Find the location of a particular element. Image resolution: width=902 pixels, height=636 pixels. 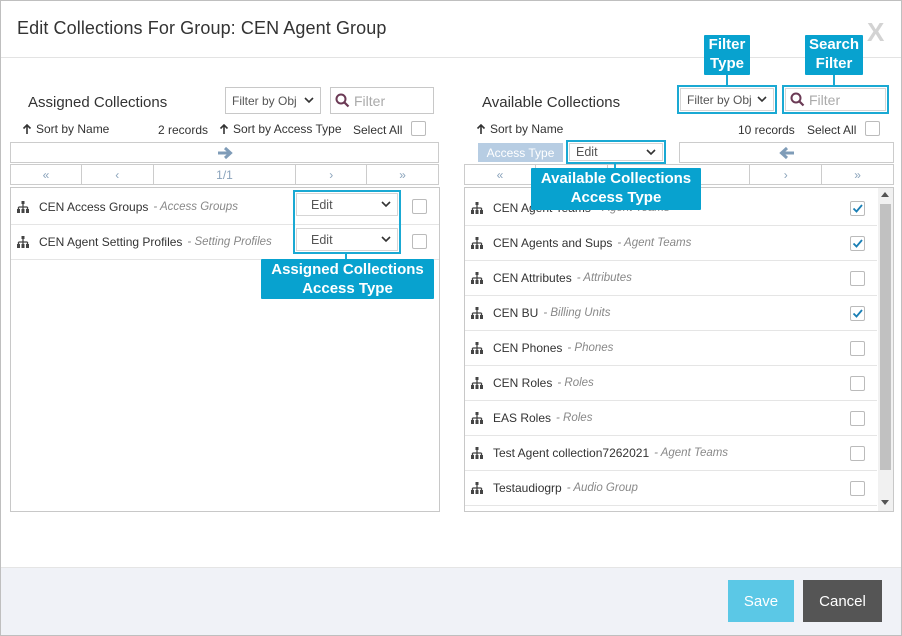

available-filter-type-select: Filter by Obj is located at coordinates (727, 99).